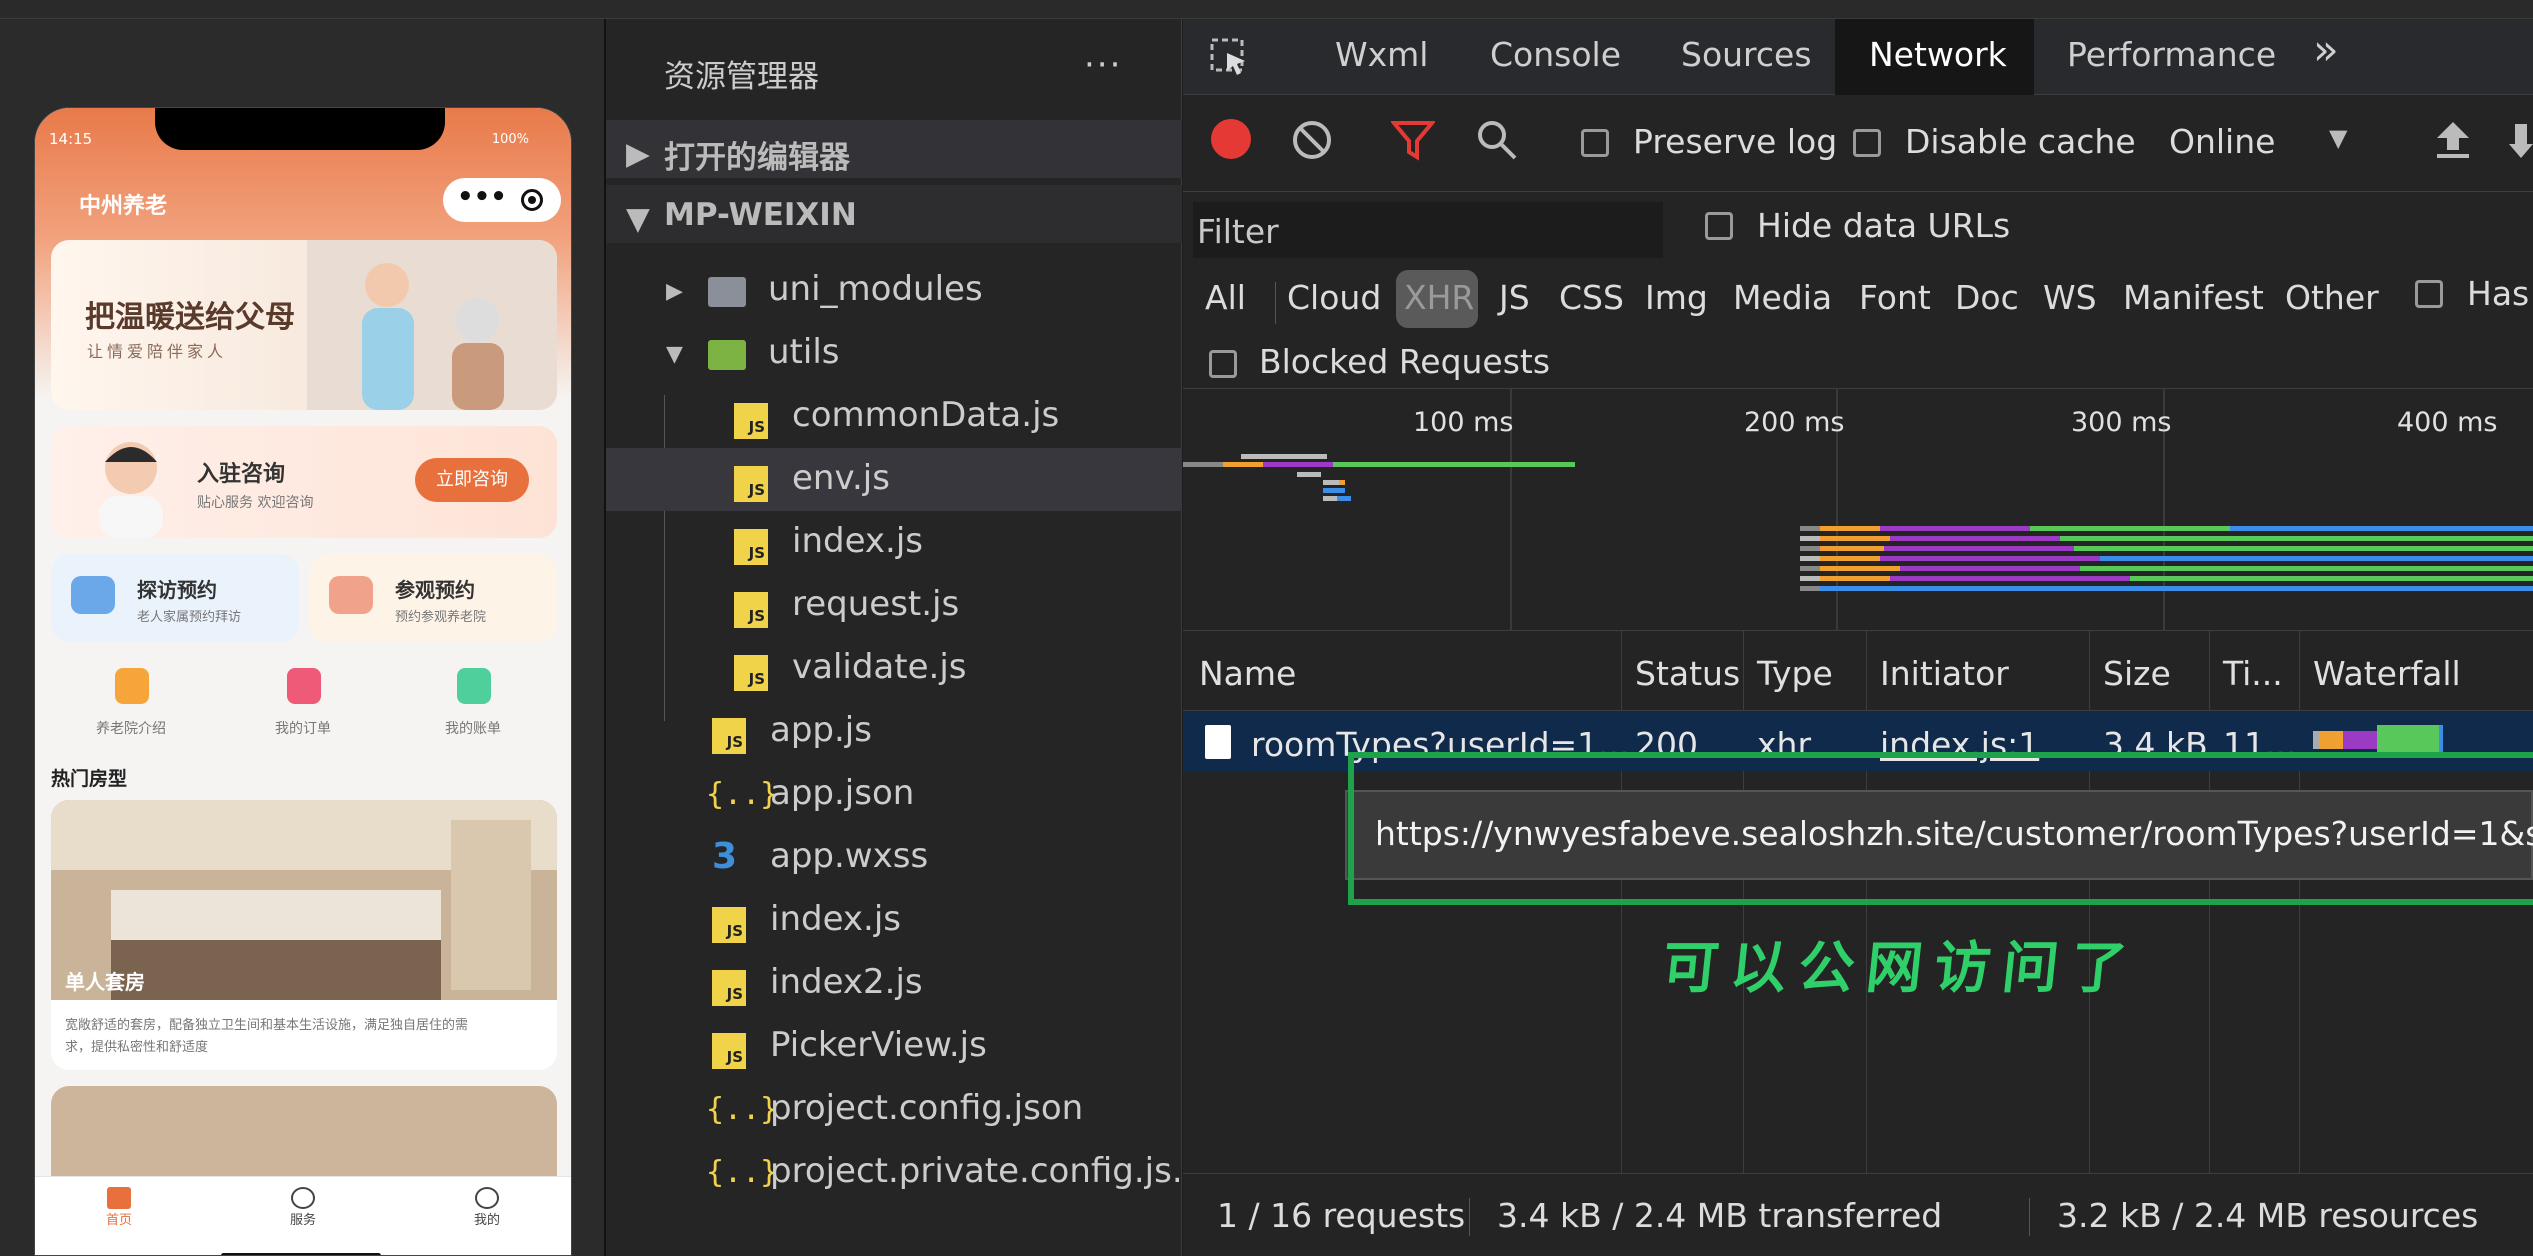  I want to click on tree-item-app-wxss: 3 app.wxss, so click(894, 857).